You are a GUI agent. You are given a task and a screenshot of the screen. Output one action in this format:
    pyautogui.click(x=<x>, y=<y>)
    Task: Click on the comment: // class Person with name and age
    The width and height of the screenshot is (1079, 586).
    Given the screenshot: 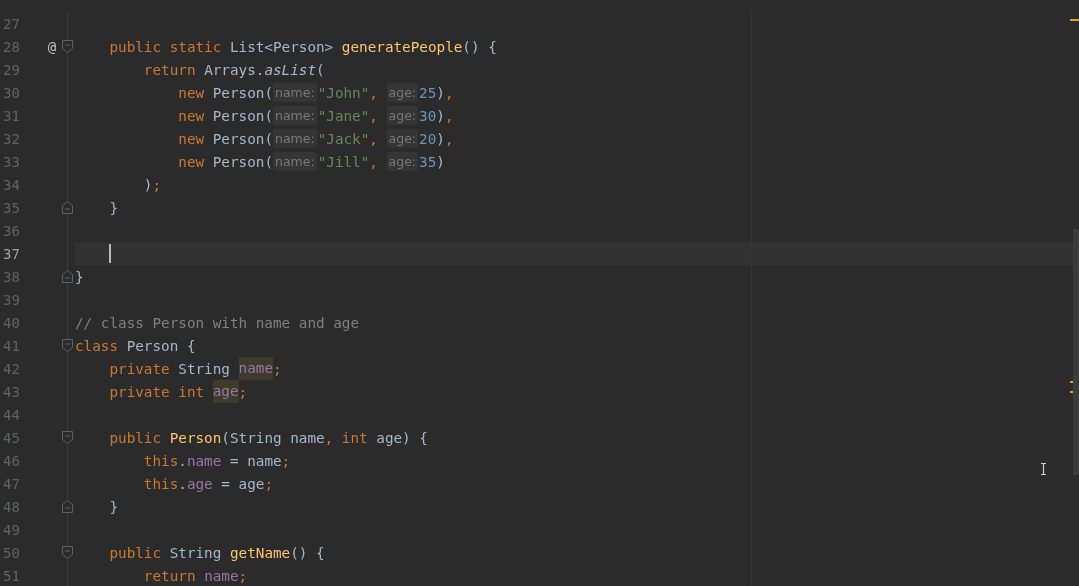 What is the action you would take?
    pyautogui.click(x=217, y=322)
    